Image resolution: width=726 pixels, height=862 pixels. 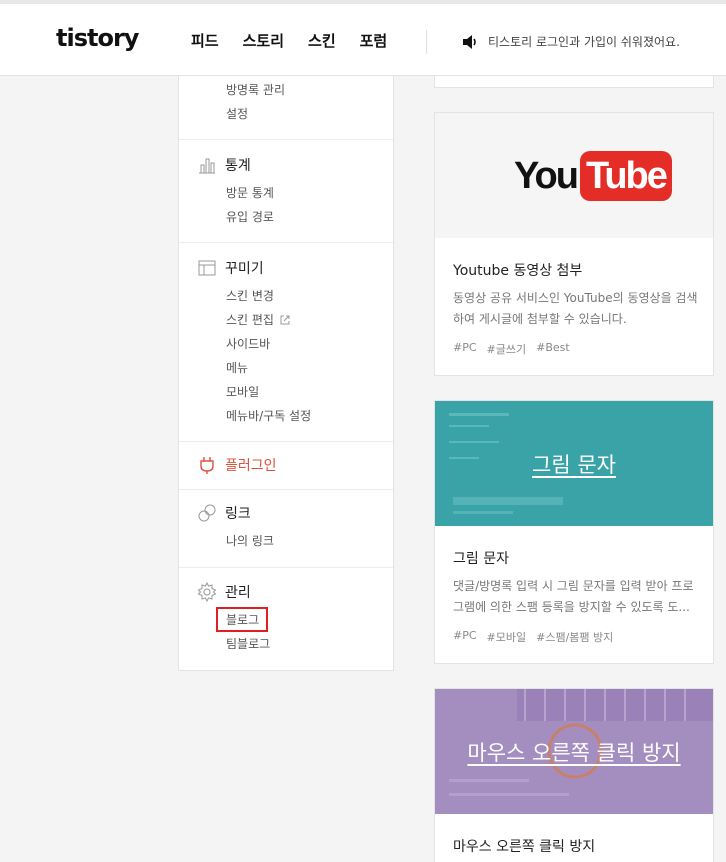 What do you see at coordinates (238, 514) in the screenshot?
I see `sidebar-title-link: 링크` at bounding box center [238, 514].